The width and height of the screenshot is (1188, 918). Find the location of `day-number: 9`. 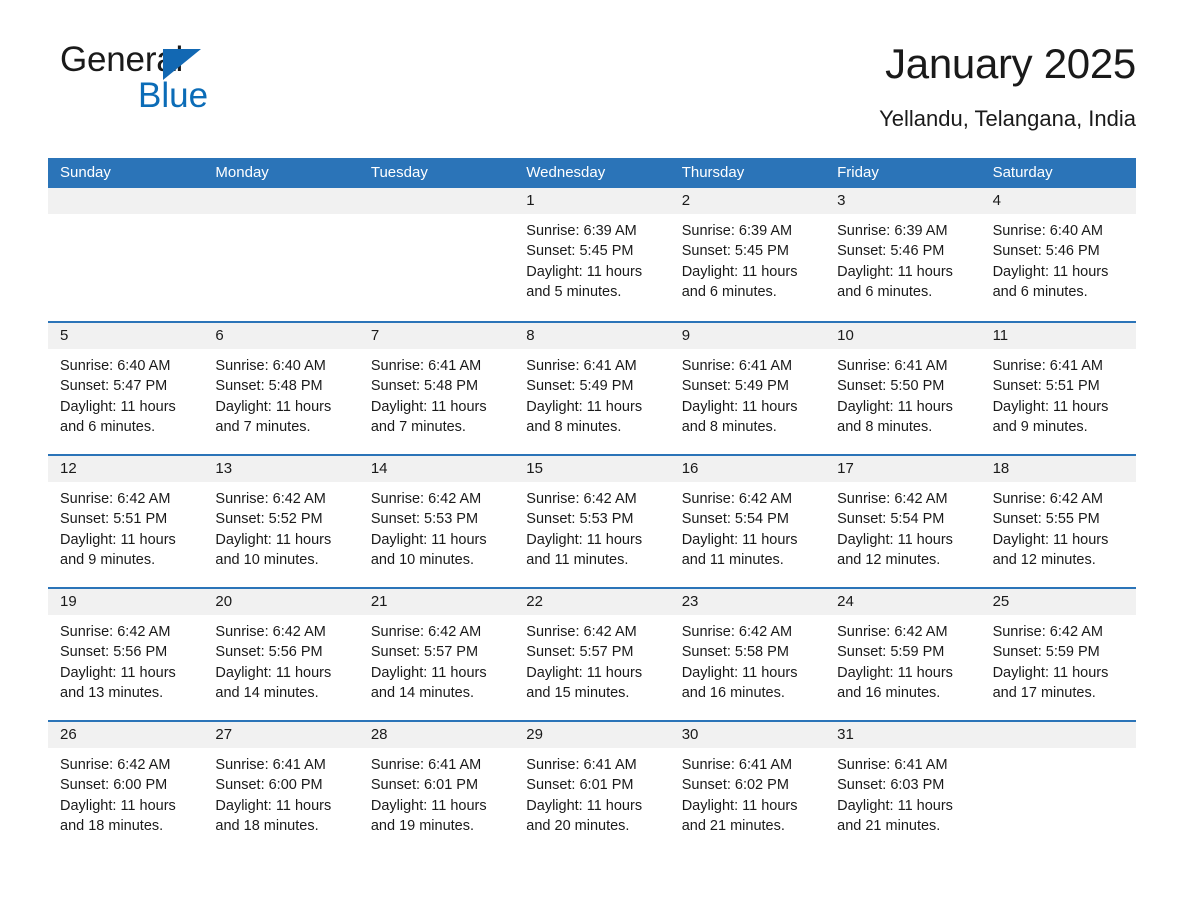

day-number: 9 is located at coordinates (747, 336).